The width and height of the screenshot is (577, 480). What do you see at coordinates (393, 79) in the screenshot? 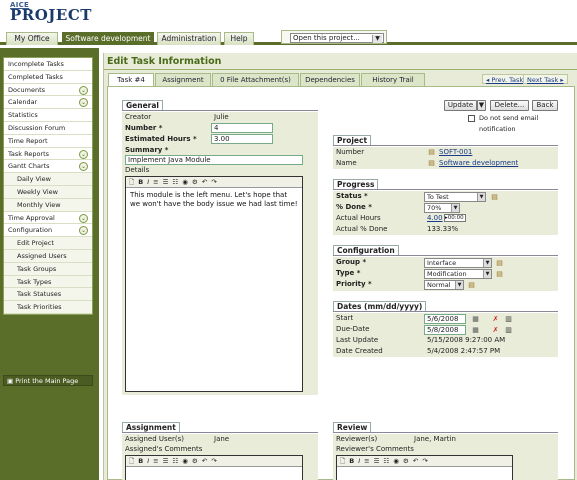
I see `tab-history-trail: History Trail` at bounding box center [393, 79].